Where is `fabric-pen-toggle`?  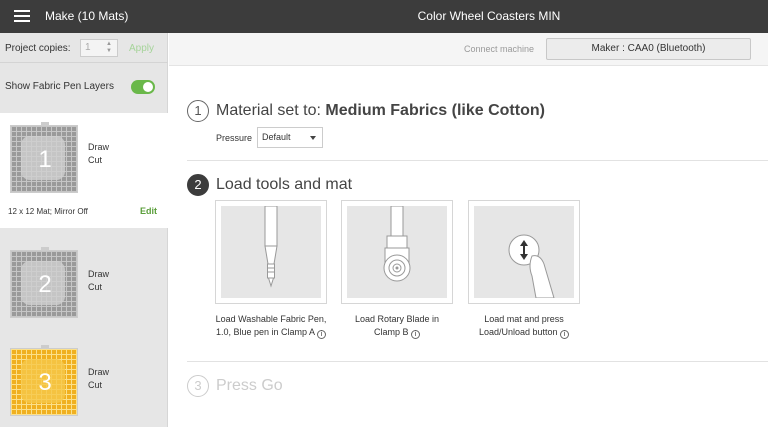 fabric-pen-toggle is located at coordinates (143, 87).